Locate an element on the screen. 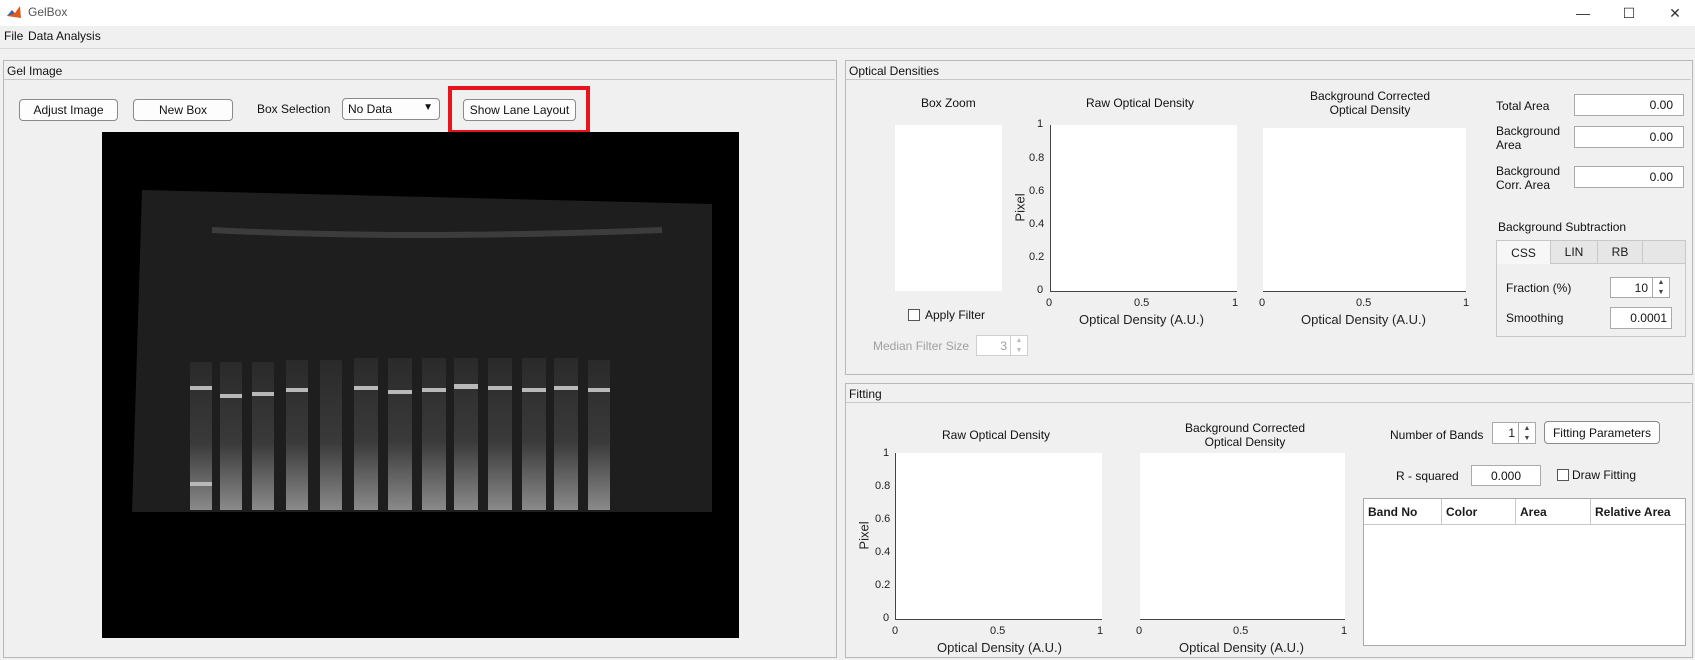  draw-fitting-label: Draw Fitting is located at coordinates (1604, 475).